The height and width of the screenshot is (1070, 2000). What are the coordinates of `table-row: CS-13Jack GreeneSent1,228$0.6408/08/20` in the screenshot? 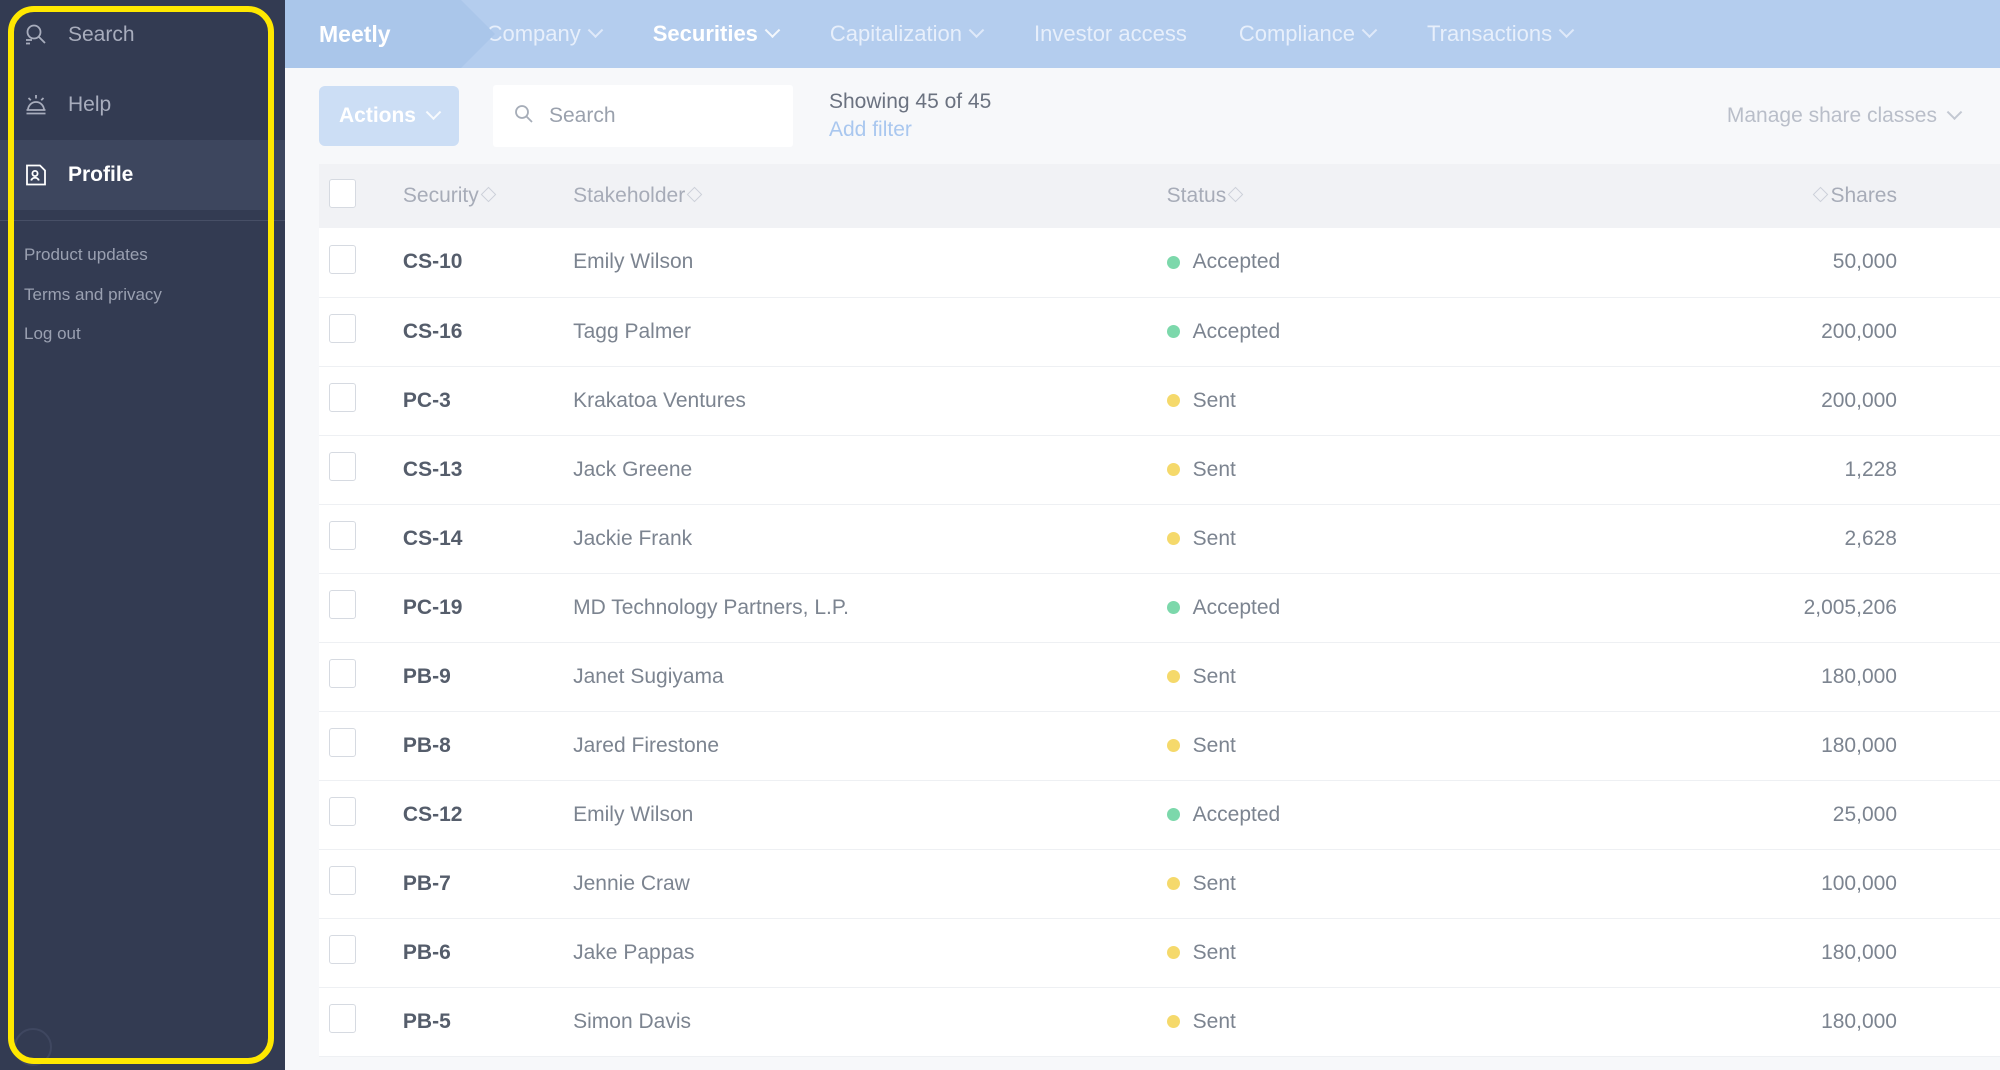 It's located at (1159, 469).